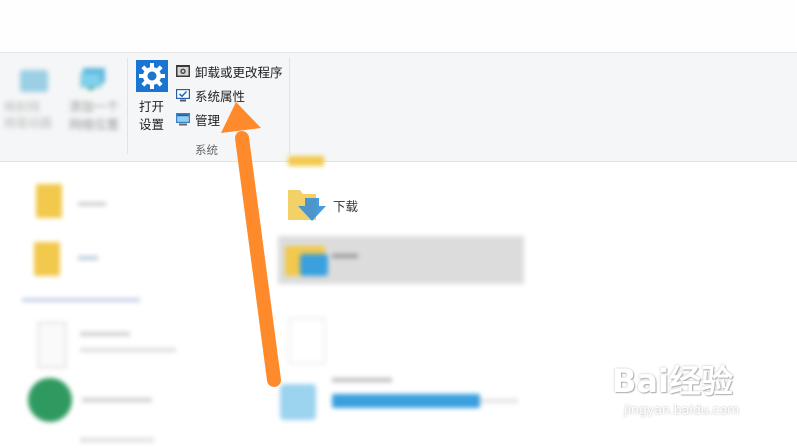 This screenshot has height=448, width=797. I want to click on map-drive-label-line1: 映射网, so click(22, 107).